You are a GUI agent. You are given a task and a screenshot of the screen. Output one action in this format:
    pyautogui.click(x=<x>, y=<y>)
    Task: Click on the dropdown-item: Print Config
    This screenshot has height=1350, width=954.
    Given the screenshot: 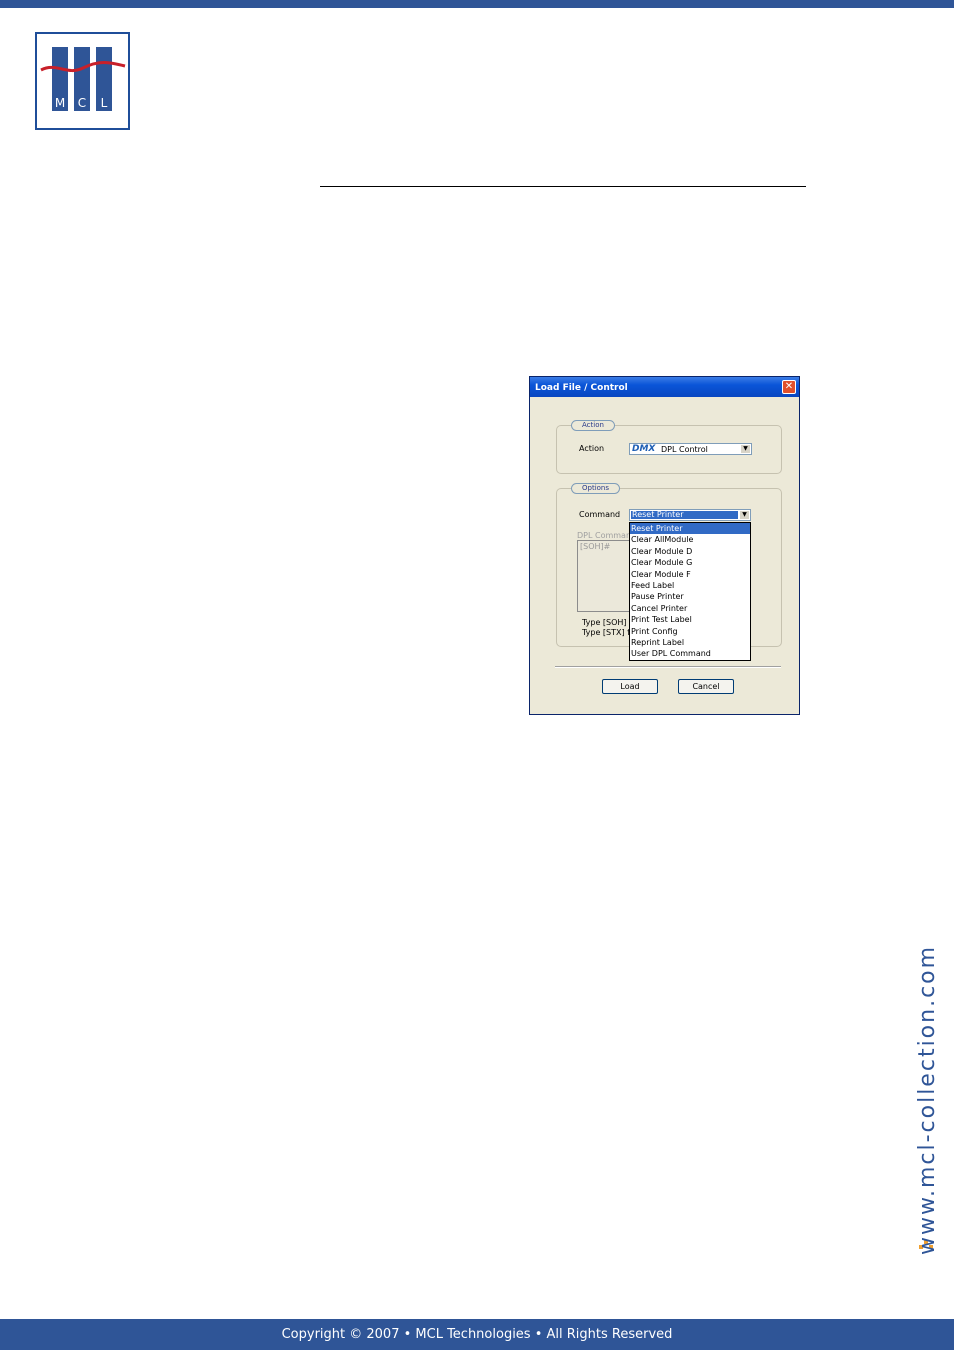 What is the action you would take?
    pyautogui.click(x=690, y=631)
    